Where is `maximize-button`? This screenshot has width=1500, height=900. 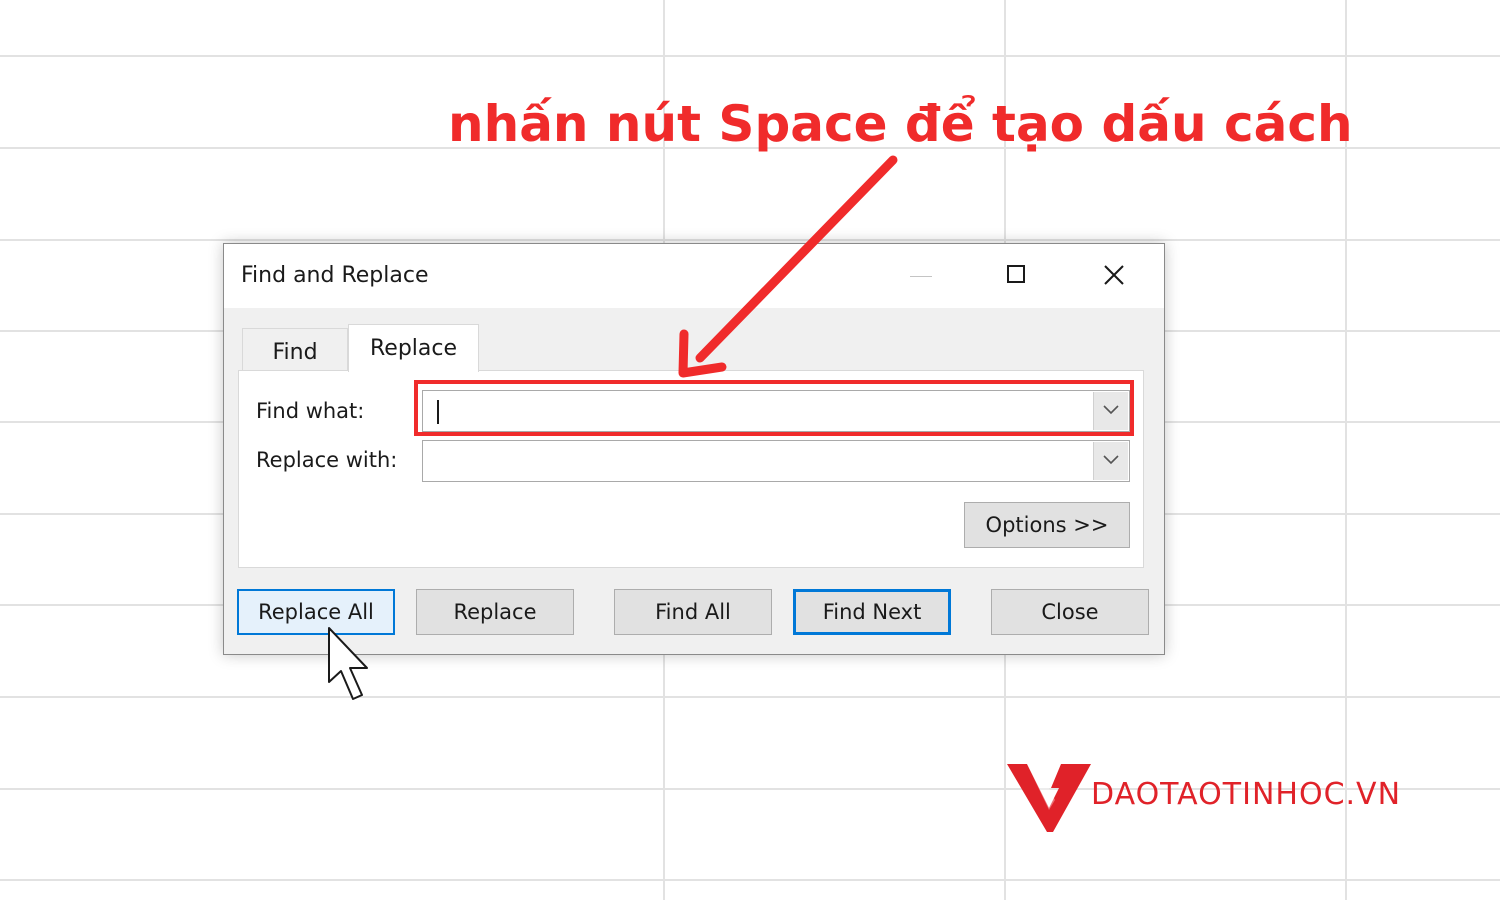
maximize-button is located at coordinates (1018, 276).